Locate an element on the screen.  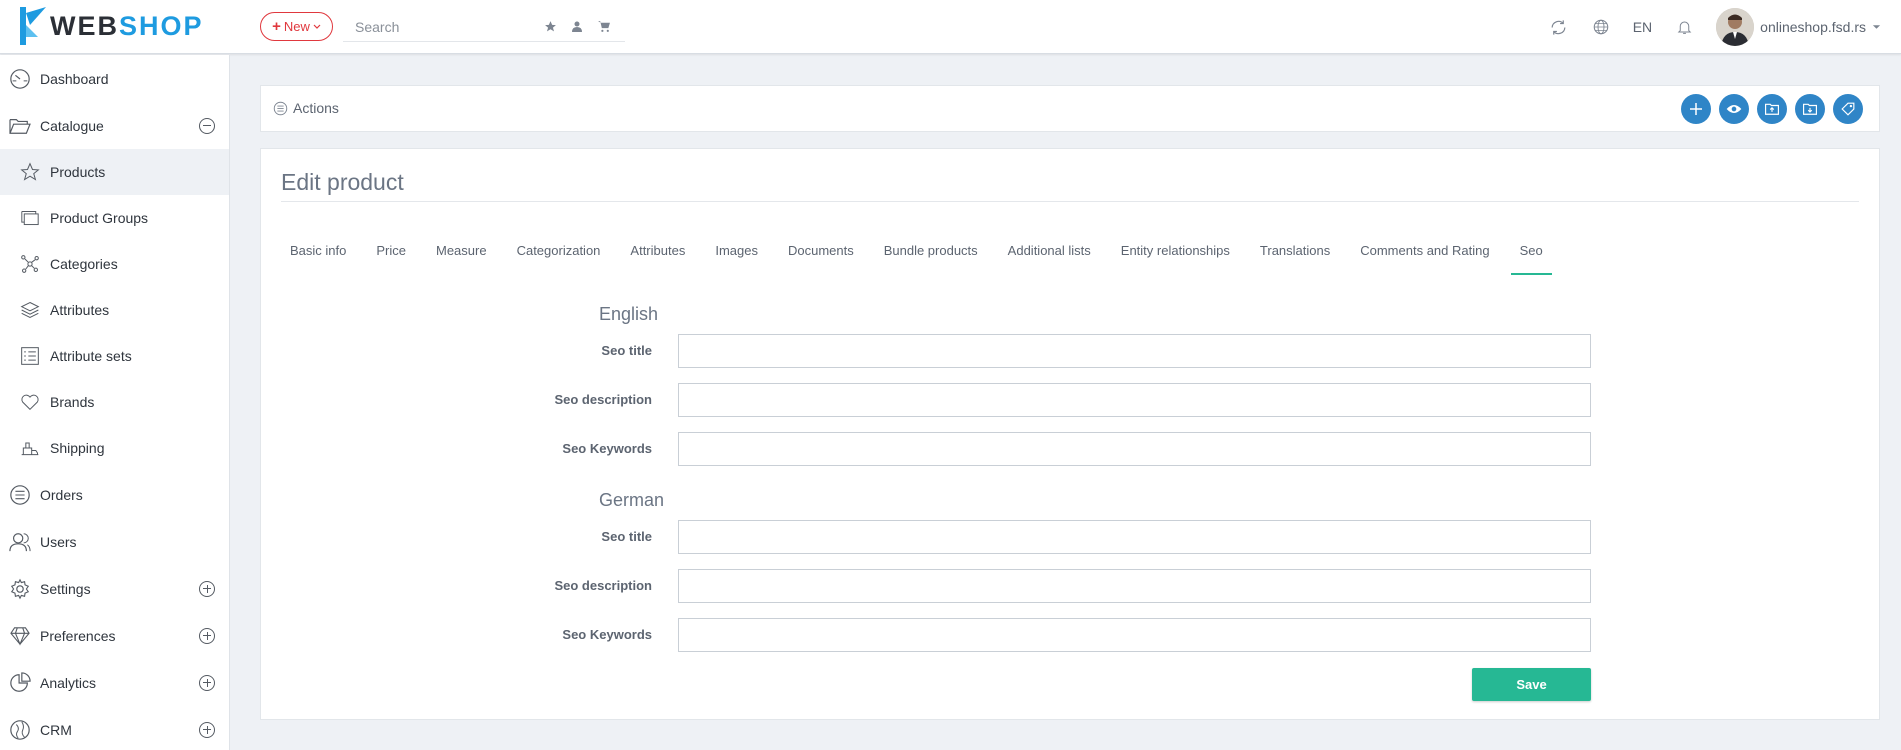
seo-keywords-input-en is located at coordinates (1134, 449).